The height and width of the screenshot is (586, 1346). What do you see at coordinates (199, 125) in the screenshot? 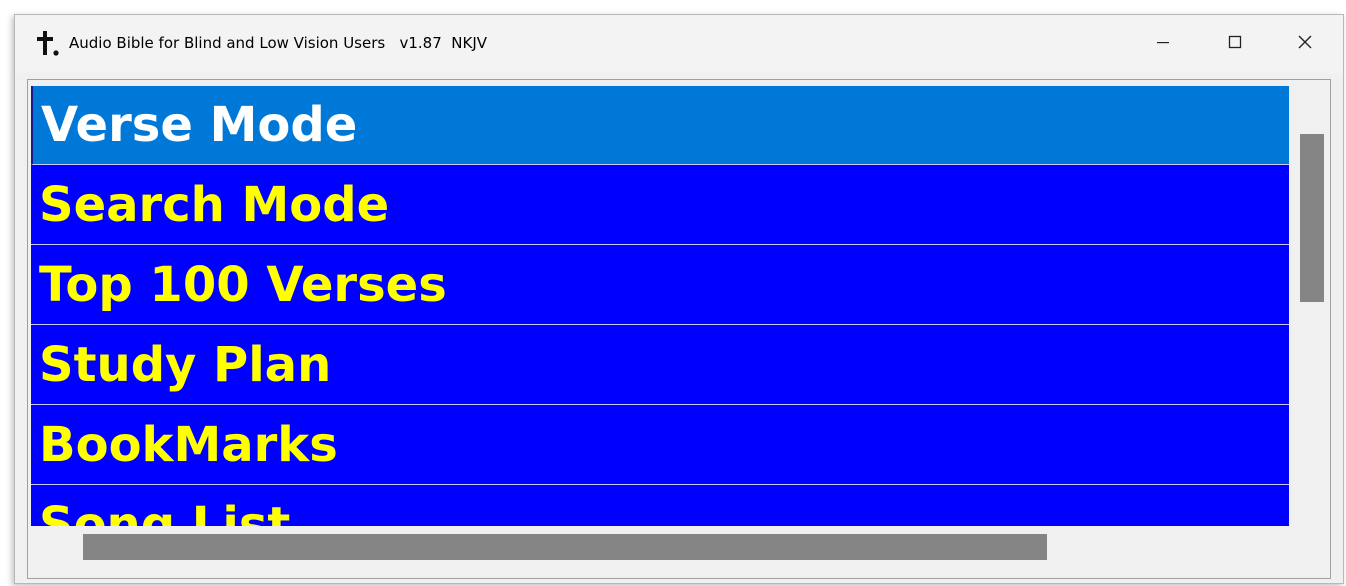
I see `list-item-label: Verse Mode` at bounding box center [199, 125].